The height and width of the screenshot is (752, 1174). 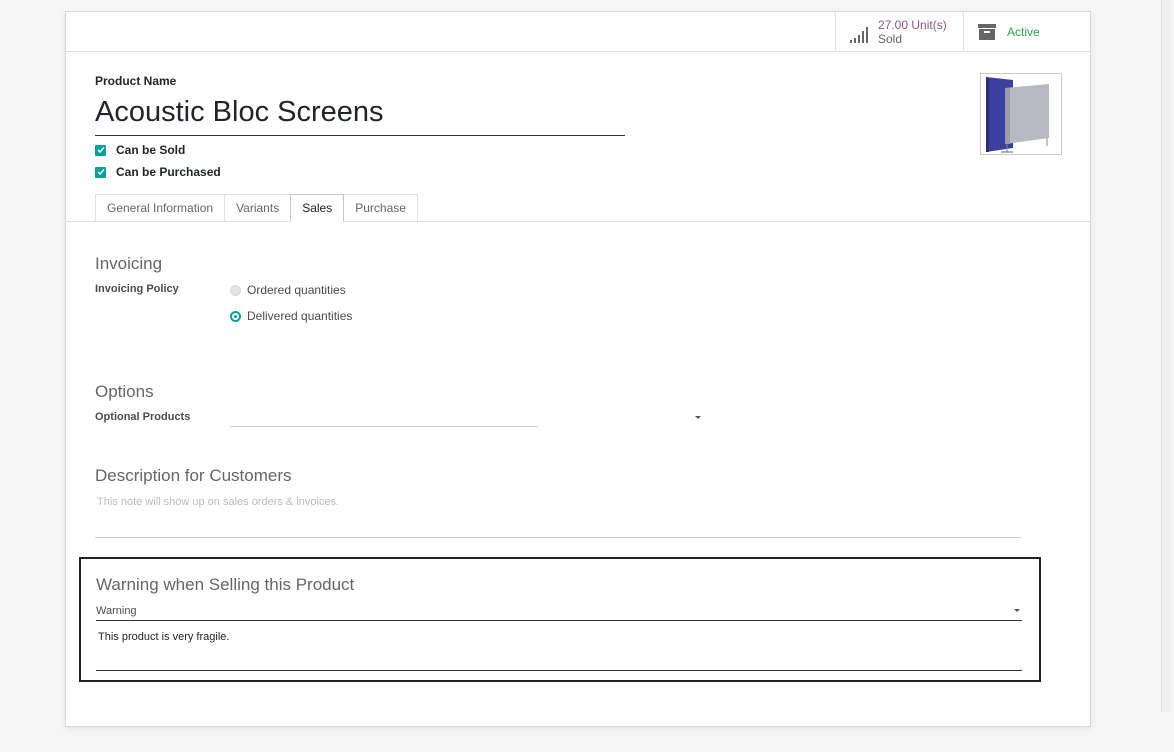 I want to click on tab-variants: Variants, so click(x=258, y=208).